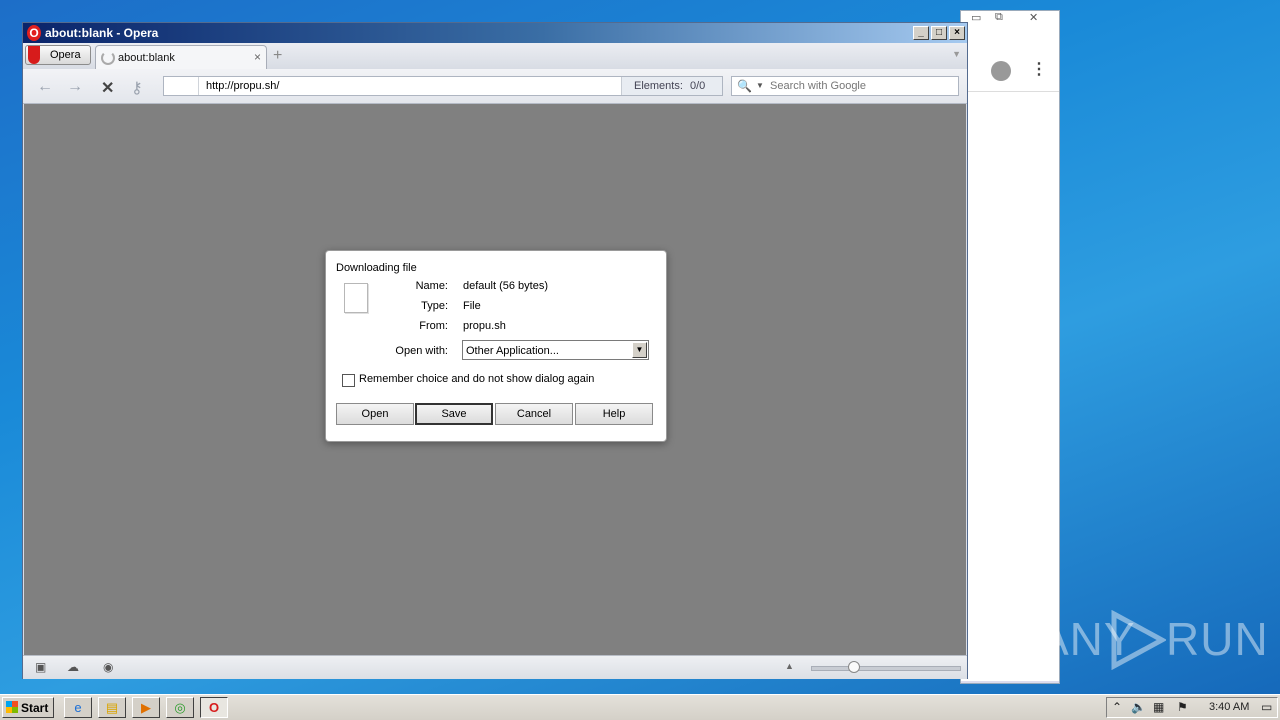  I want to click on restore-icon: ⧉, so click(999, 17).